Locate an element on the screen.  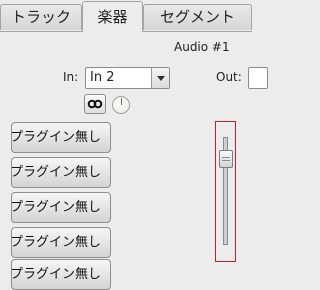
tab-bar: トラック 楽器 セグメント is located at coordinates (126, 16).